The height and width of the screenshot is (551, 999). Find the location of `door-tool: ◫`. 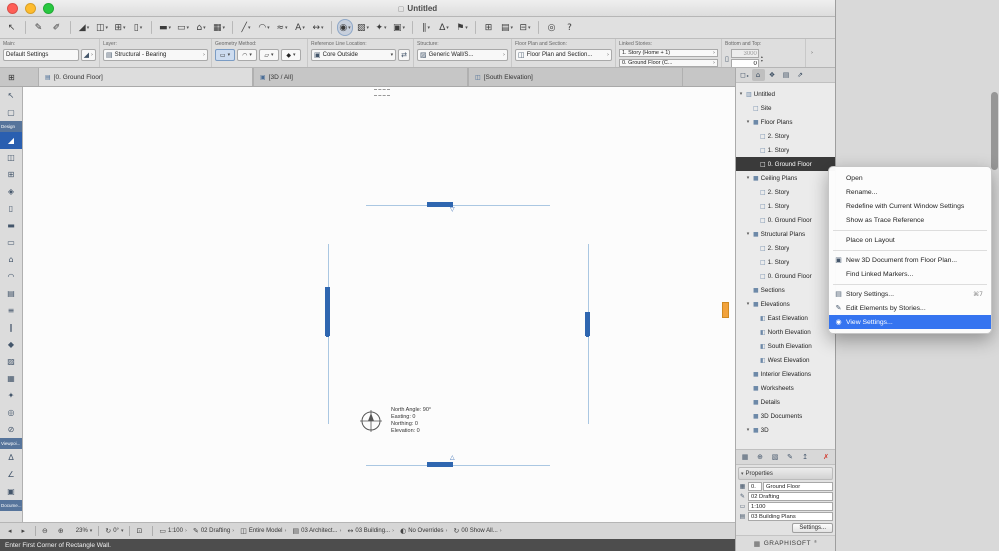

door-tool: ◫ is located at coordinates (11, 157).